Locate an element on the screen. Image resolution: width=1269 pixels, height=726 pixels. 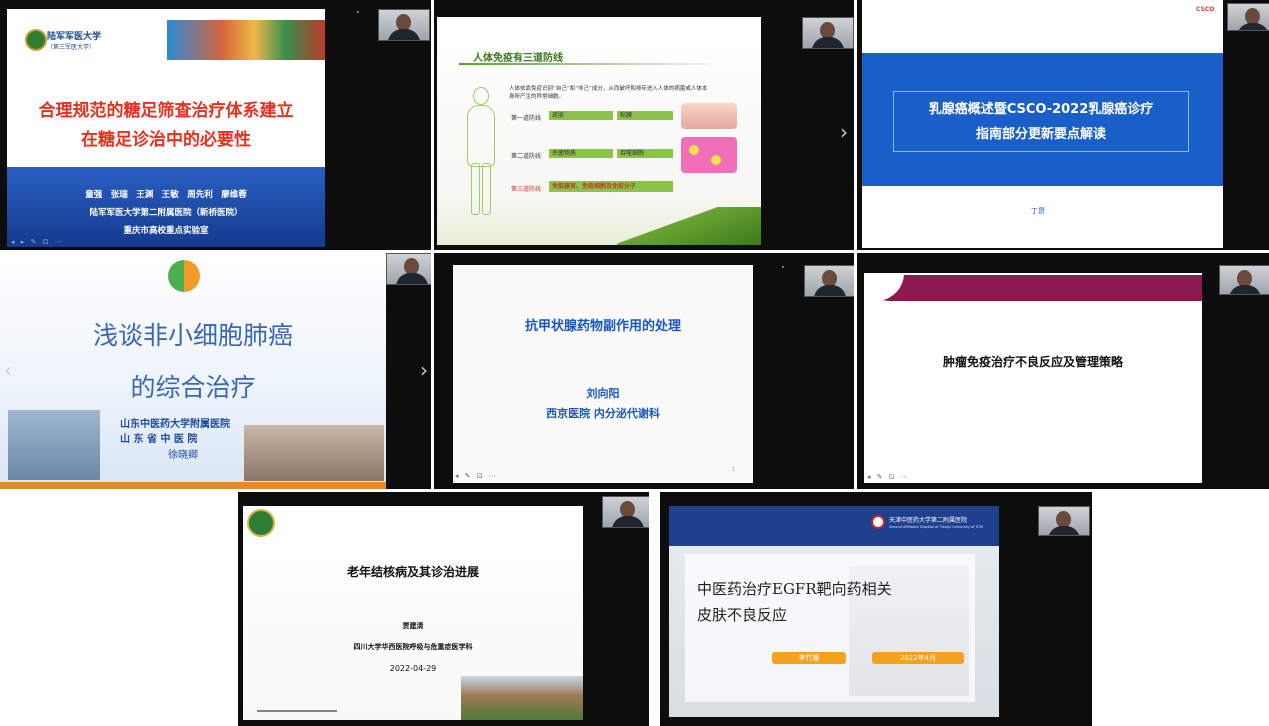
calligraphy-signature is located at coordinates (297, 707).